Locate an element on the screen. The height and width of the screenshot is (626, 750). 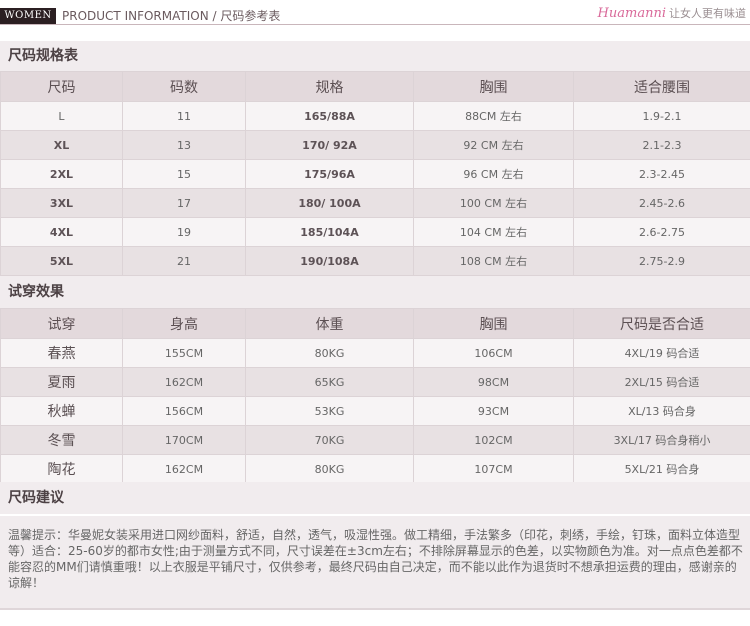
weight-cell: 65KG is located at coordinates (329, 382).